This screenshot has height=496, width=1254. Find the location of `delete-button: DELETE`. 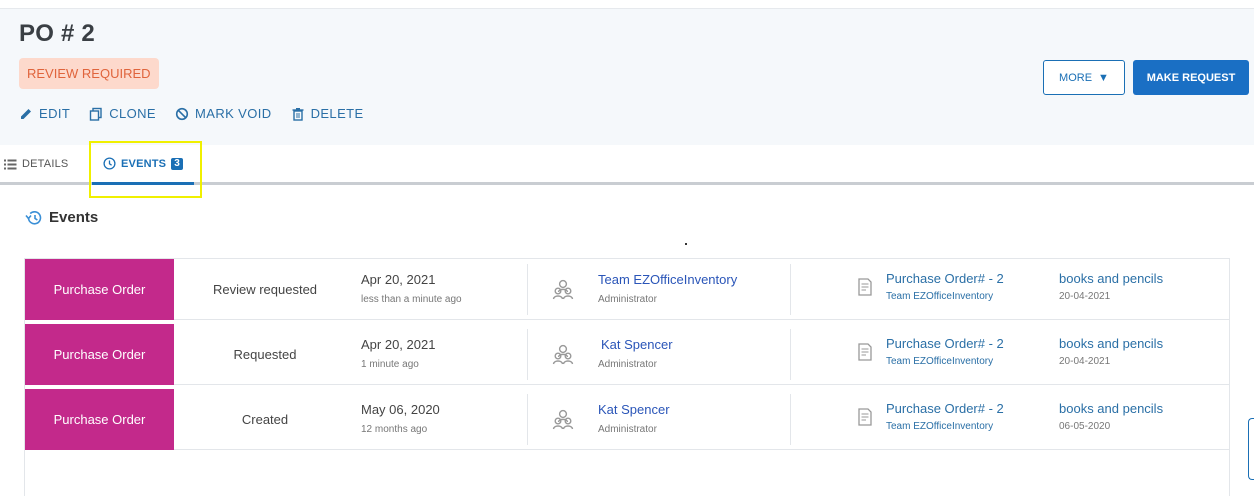

delete-button: DELETE is located at coordinates (327, 113).